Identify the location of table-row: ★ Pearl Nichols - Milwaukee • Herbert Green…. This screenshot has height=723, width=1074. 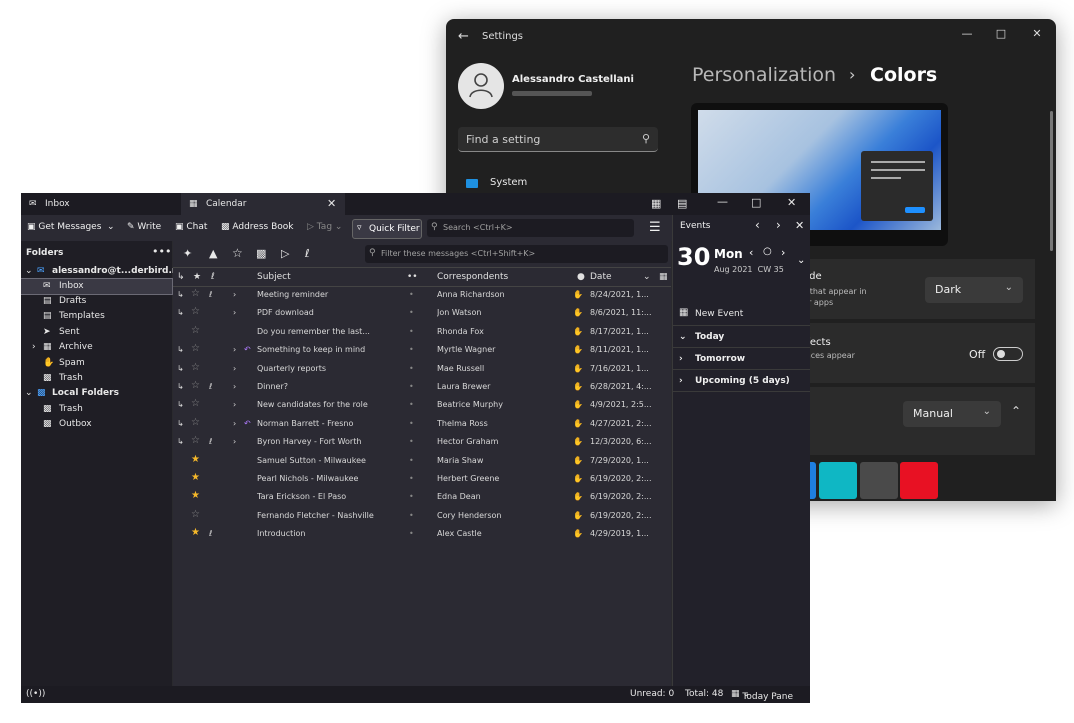
(422, 479).